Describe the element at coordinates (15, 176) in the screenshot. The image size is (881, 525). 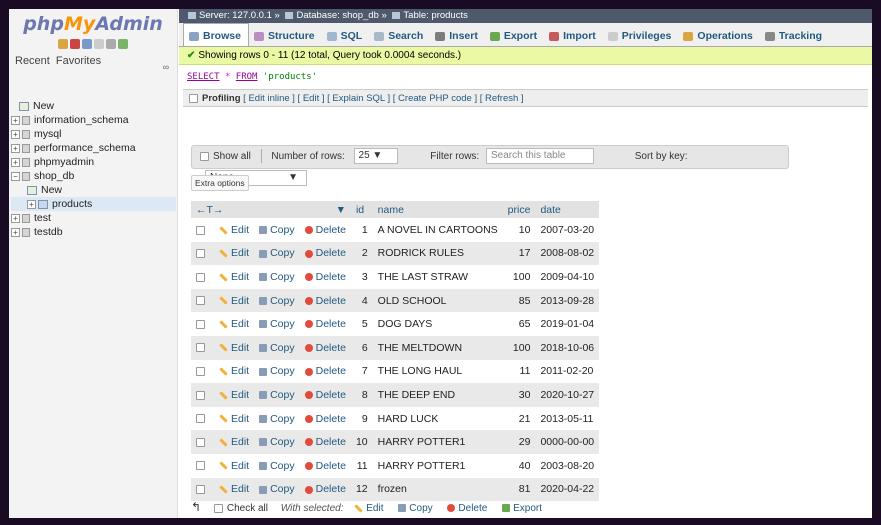
I see `expand-icon: −` at that location.